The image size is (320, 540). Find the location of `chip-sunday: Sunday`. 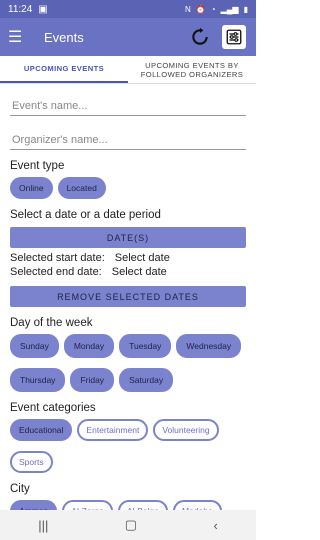

chip-sunday: Sunday is located at coordinates (34, 346).